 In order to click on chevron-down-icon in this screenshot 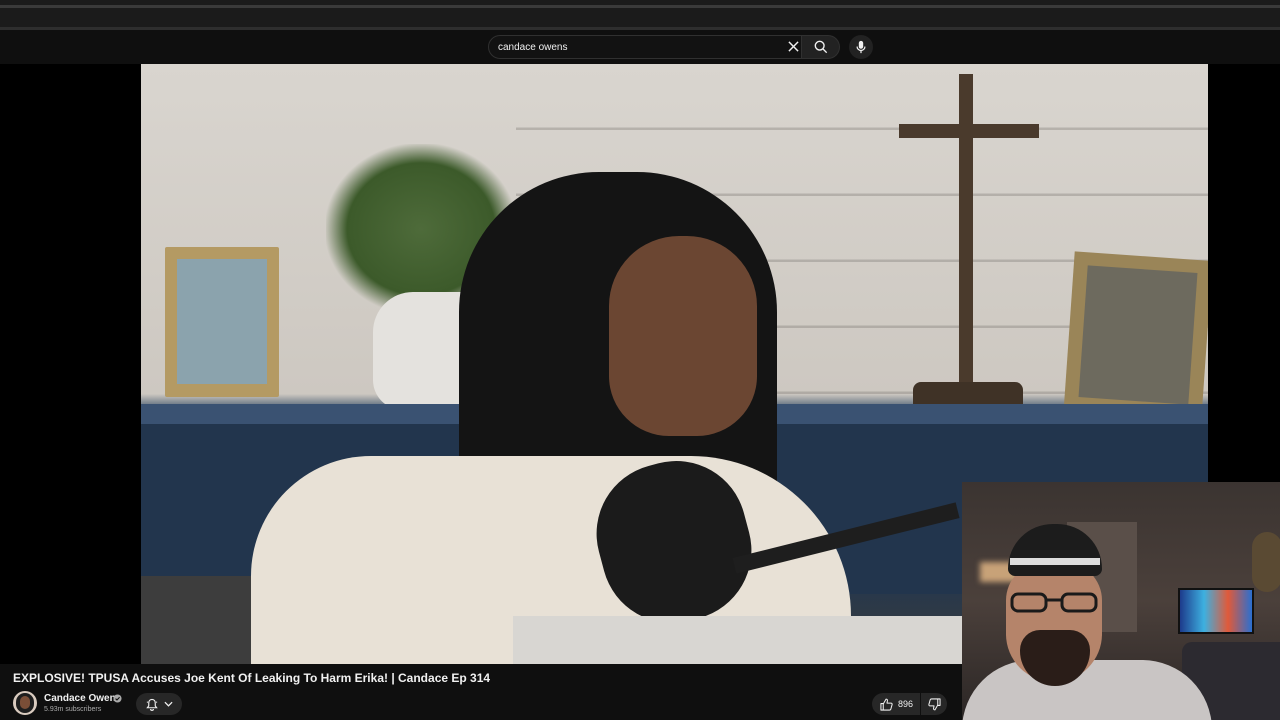, I will do `click(168, 704)`.